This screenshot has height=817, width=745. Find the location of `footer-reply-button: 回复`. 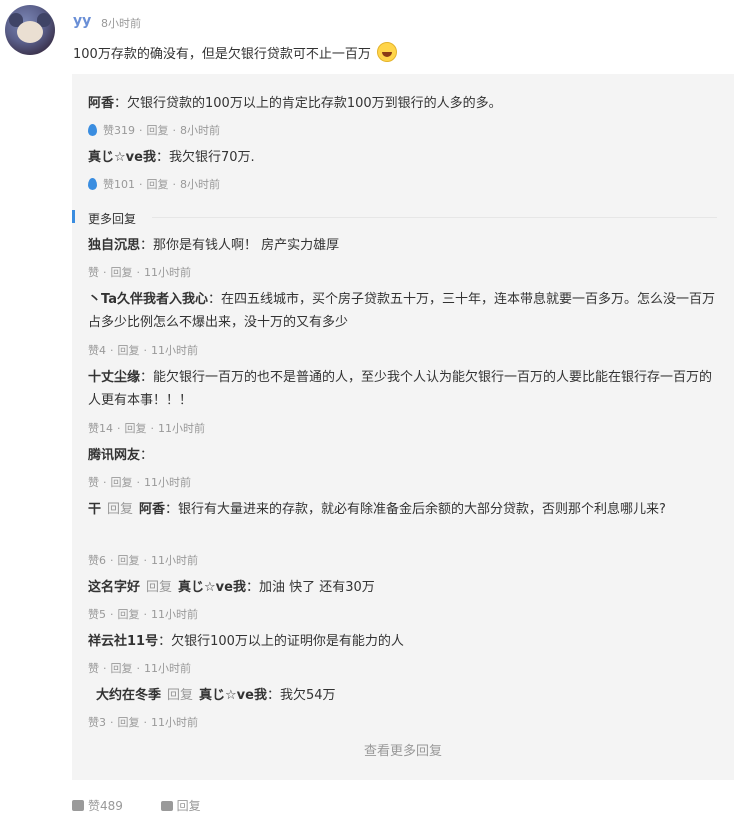

footer-reply-button: 回复 is located at coordinates (189, 806).